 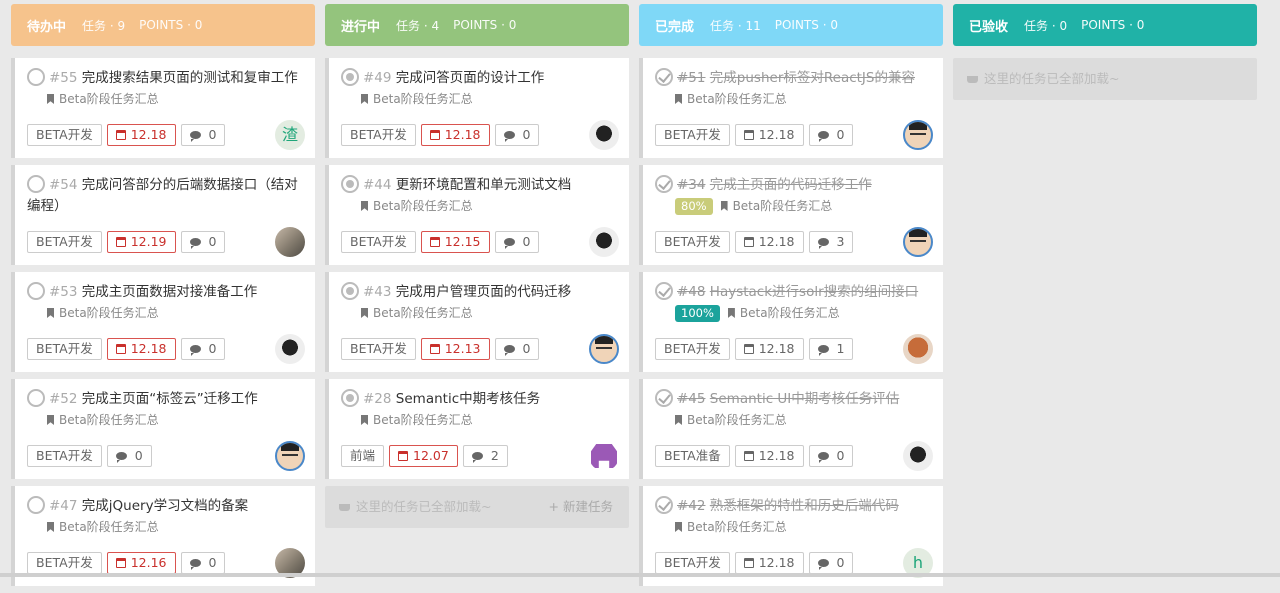 I want to click on task-title: 完成主页面“标签云”迁移工作, so click(x=170, y=399).